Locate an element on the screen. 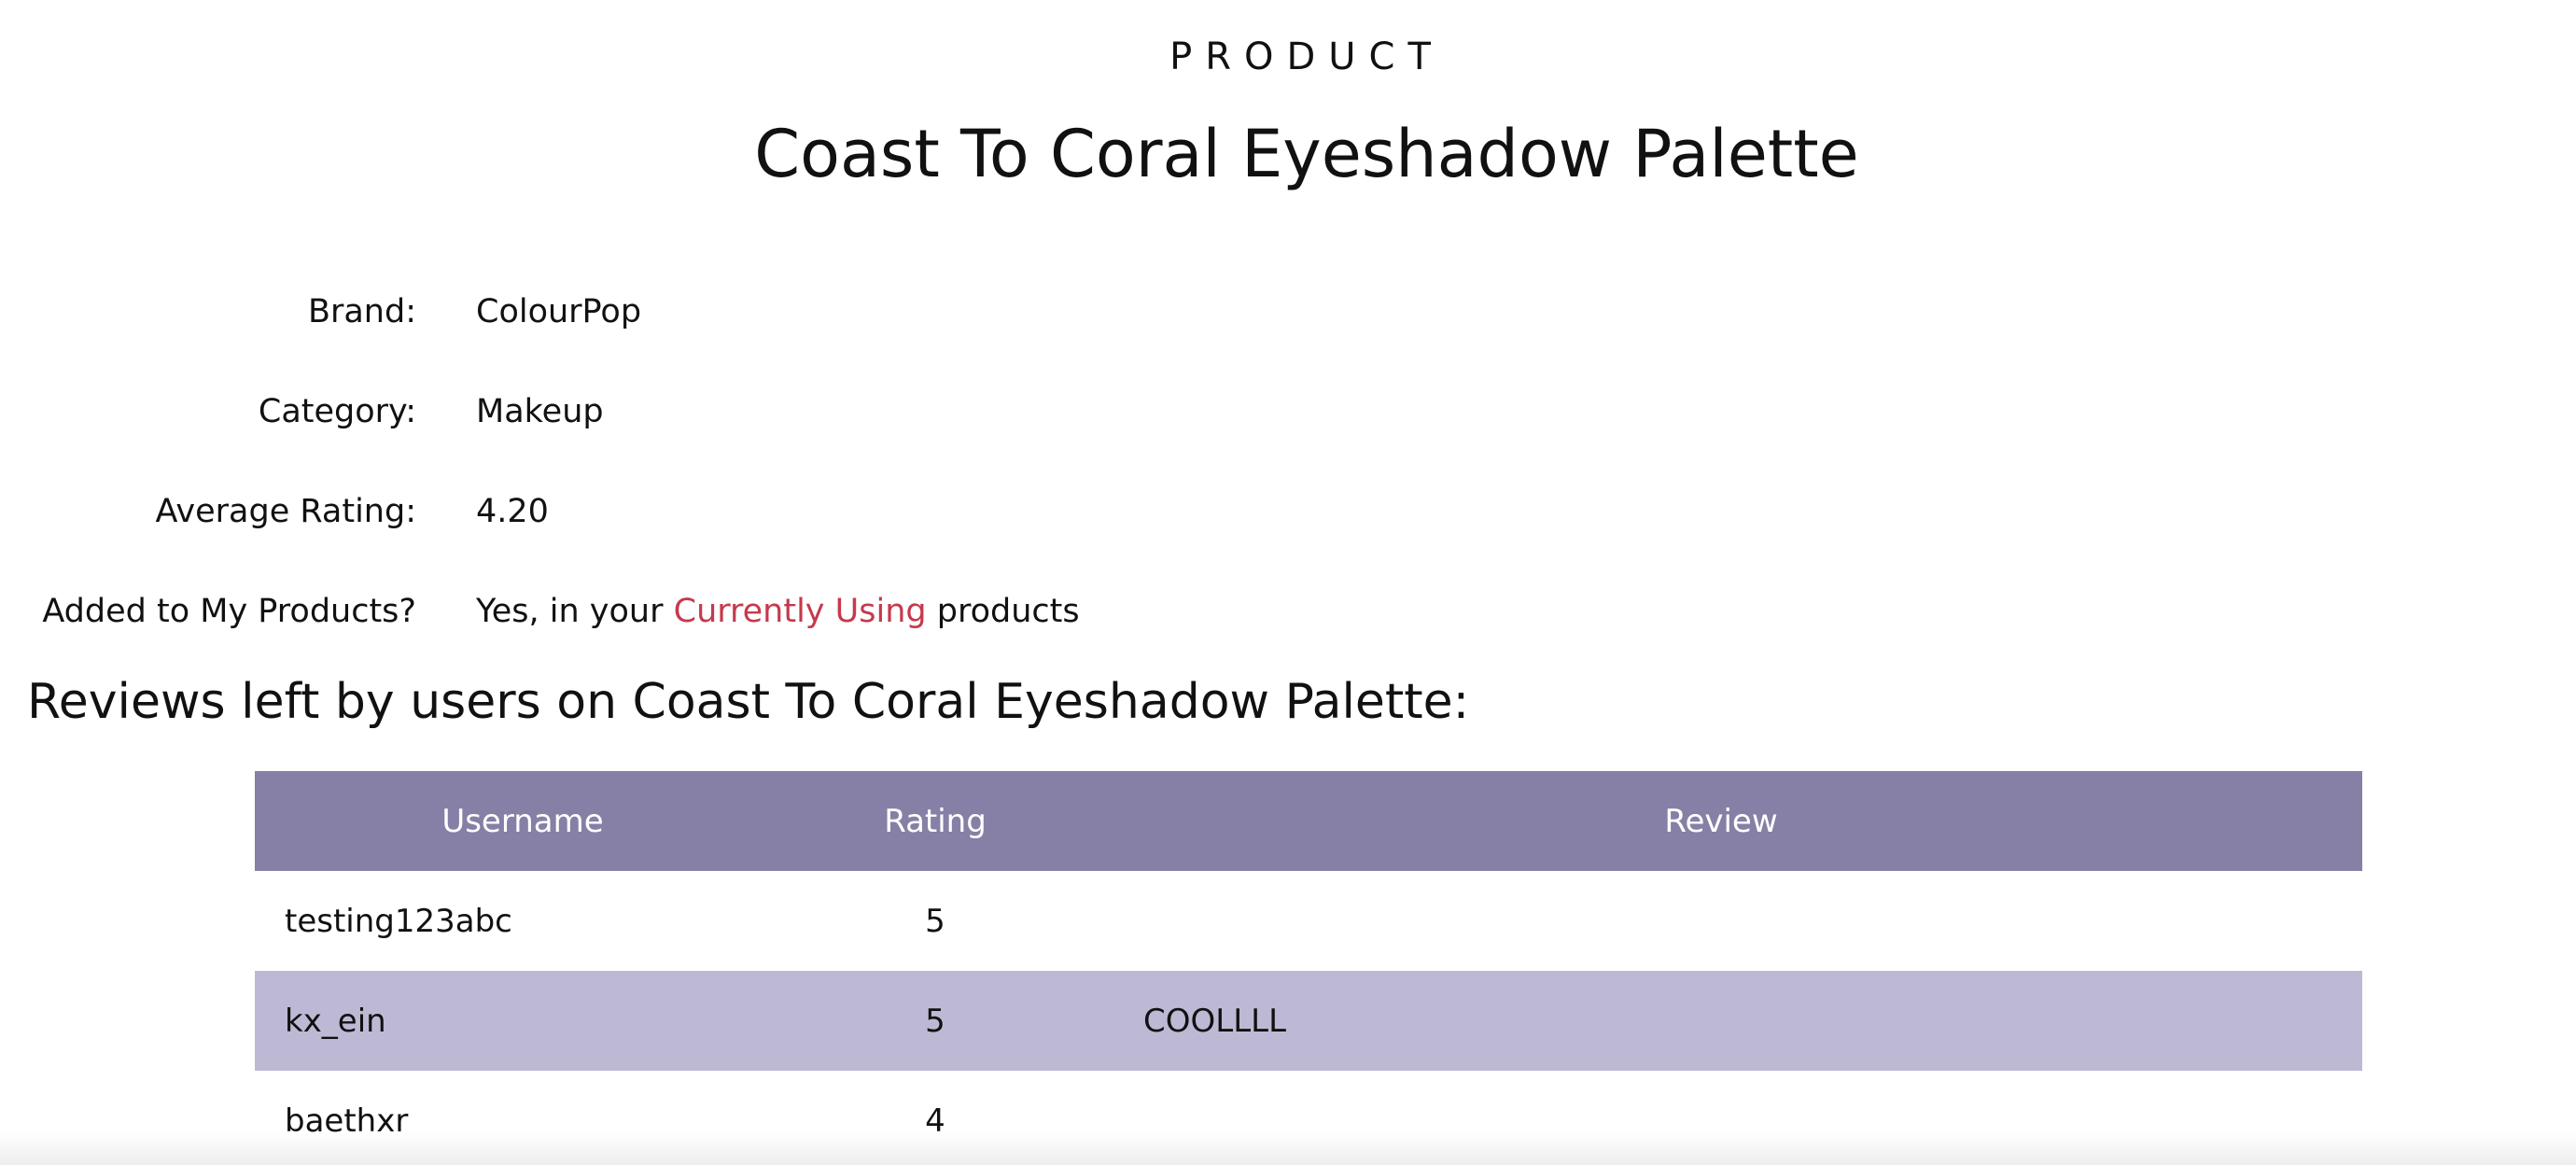  average-rating-label: Average Rating: is located at coordinates (286, 511).